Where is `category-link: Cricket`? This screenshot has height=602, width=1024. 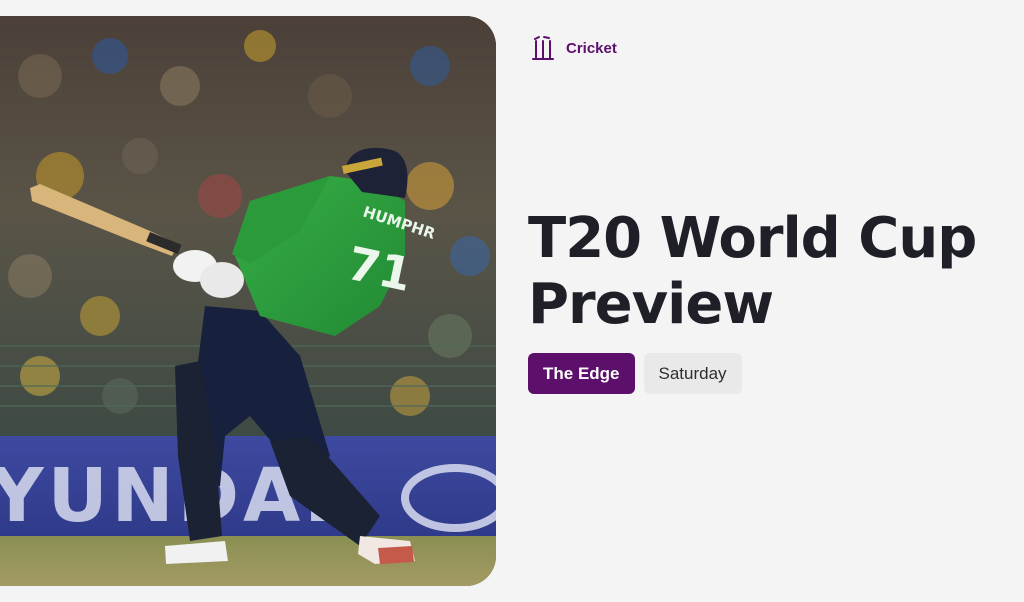 category-link: Cricket is located at coordinates (573, 48).